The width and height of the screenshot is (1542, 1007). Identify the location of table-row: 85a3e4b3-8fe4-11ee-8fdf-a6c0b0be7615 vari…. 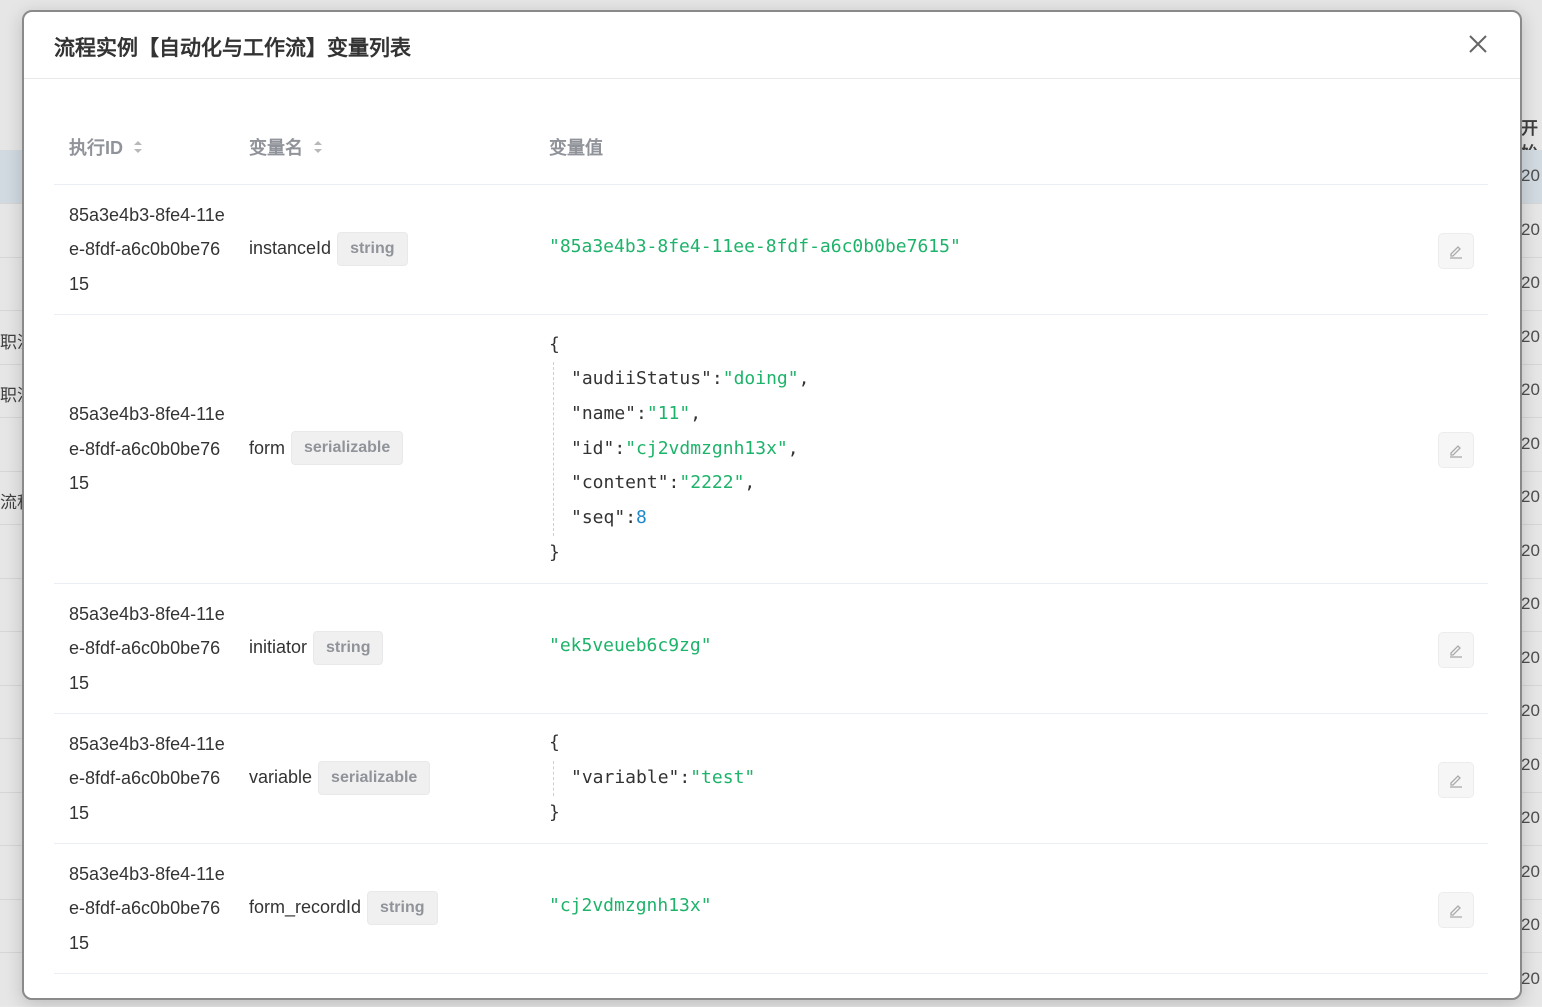
(771, 779).